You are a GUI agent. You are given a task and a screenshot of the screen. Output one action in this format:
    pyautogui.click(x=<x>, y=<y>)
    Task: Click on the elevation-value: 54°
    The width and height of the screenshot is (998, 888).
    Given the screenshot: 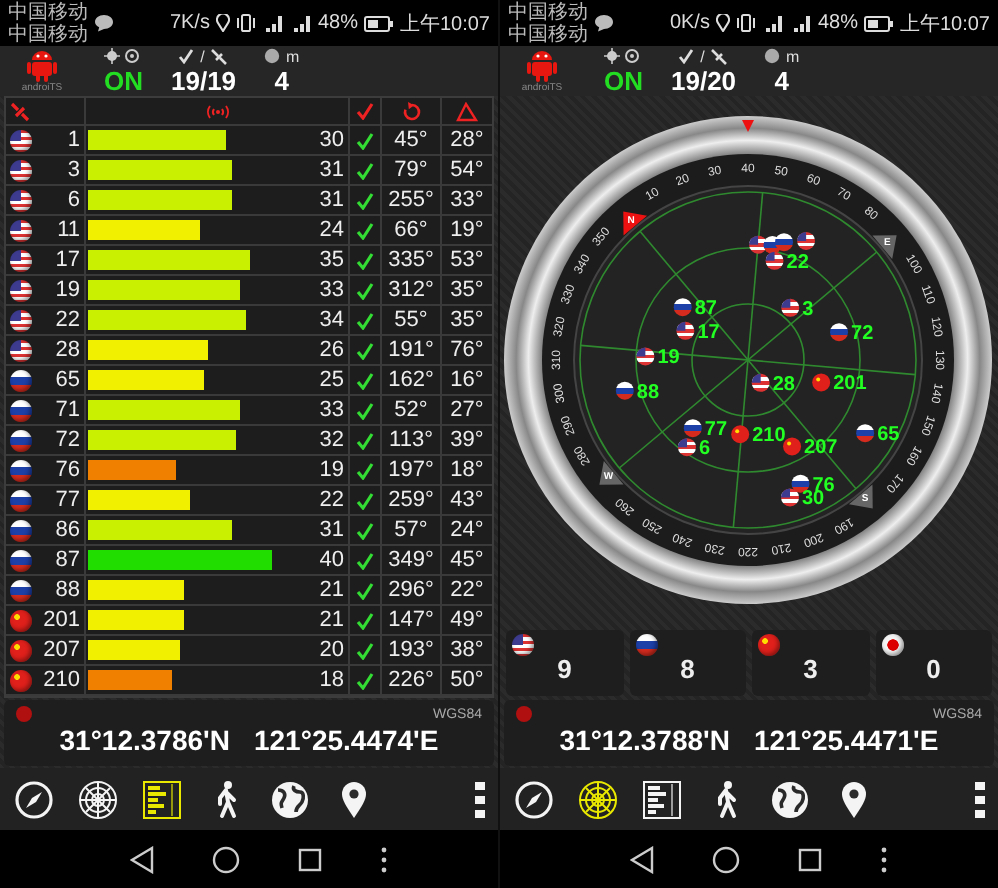 What is the action you would take?
    pyautogui.click(x=467, y=170)
    